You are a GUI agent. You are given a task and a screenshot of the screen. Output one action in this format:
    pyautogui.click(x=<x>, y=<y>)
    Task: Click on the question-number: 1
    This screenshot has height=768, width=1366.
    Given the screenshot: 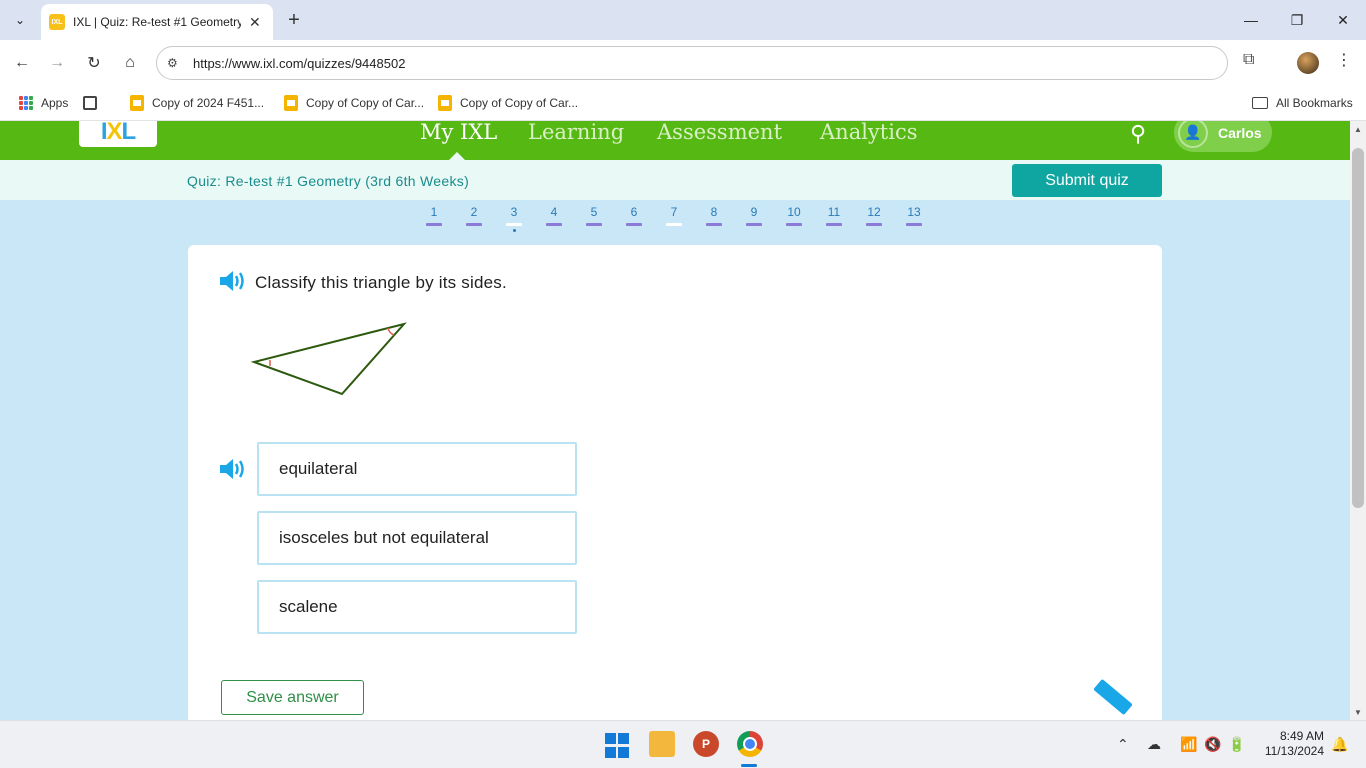 What is the action you would take?
    pyautogui.click(x=434, y=212)
    